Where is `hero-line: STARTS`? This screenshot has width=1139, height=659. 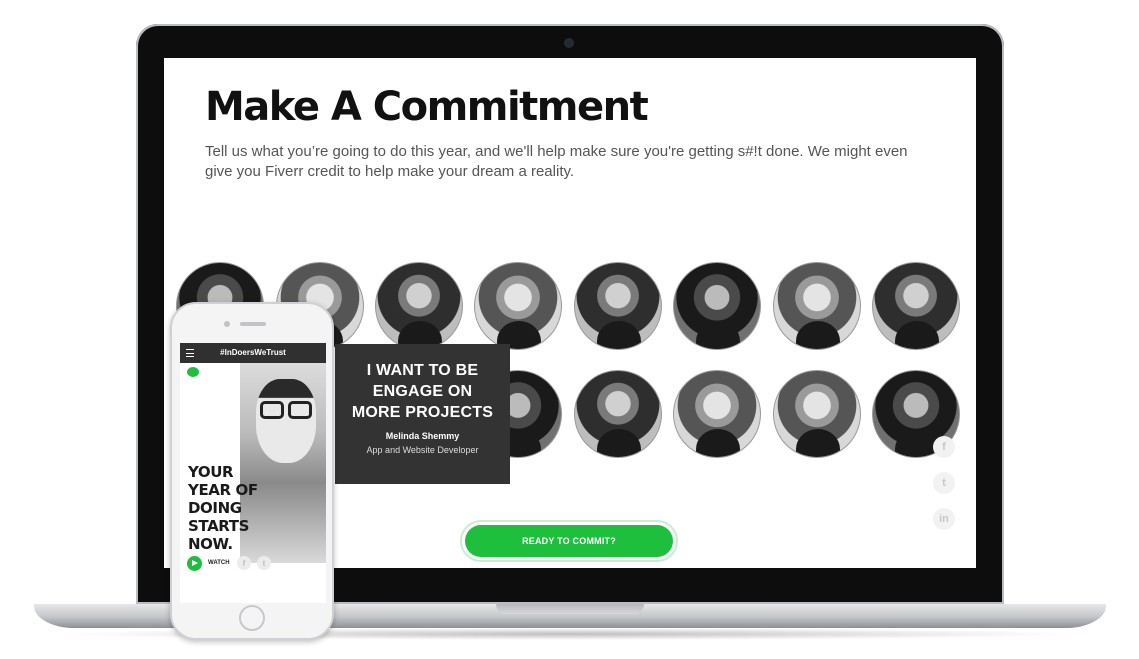 hero-line: STARTS is located at coordinates (218, 526).